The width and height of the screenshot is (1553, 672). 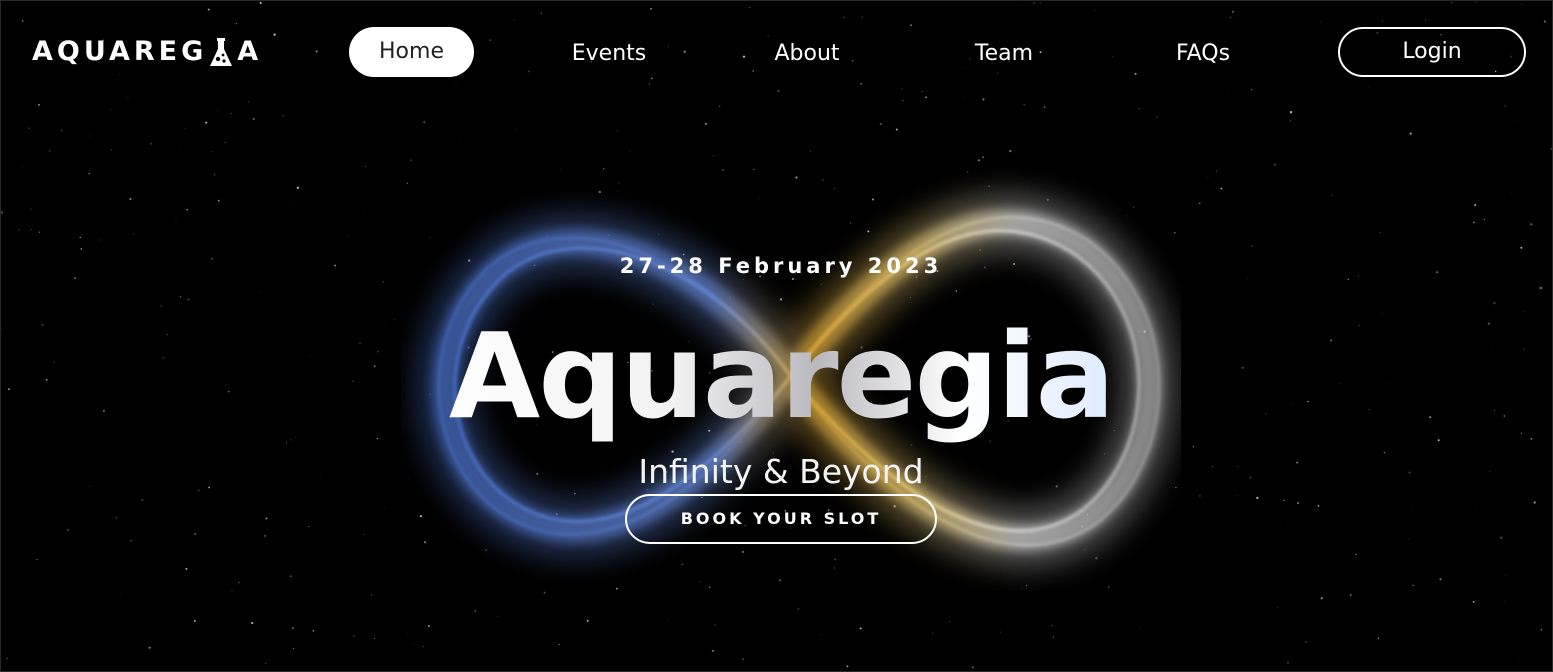 What do you see at coordinates (1203, 54) in the screenshot?
I see `nav-faqs: FAQs` at bounding box center [1203, 54].